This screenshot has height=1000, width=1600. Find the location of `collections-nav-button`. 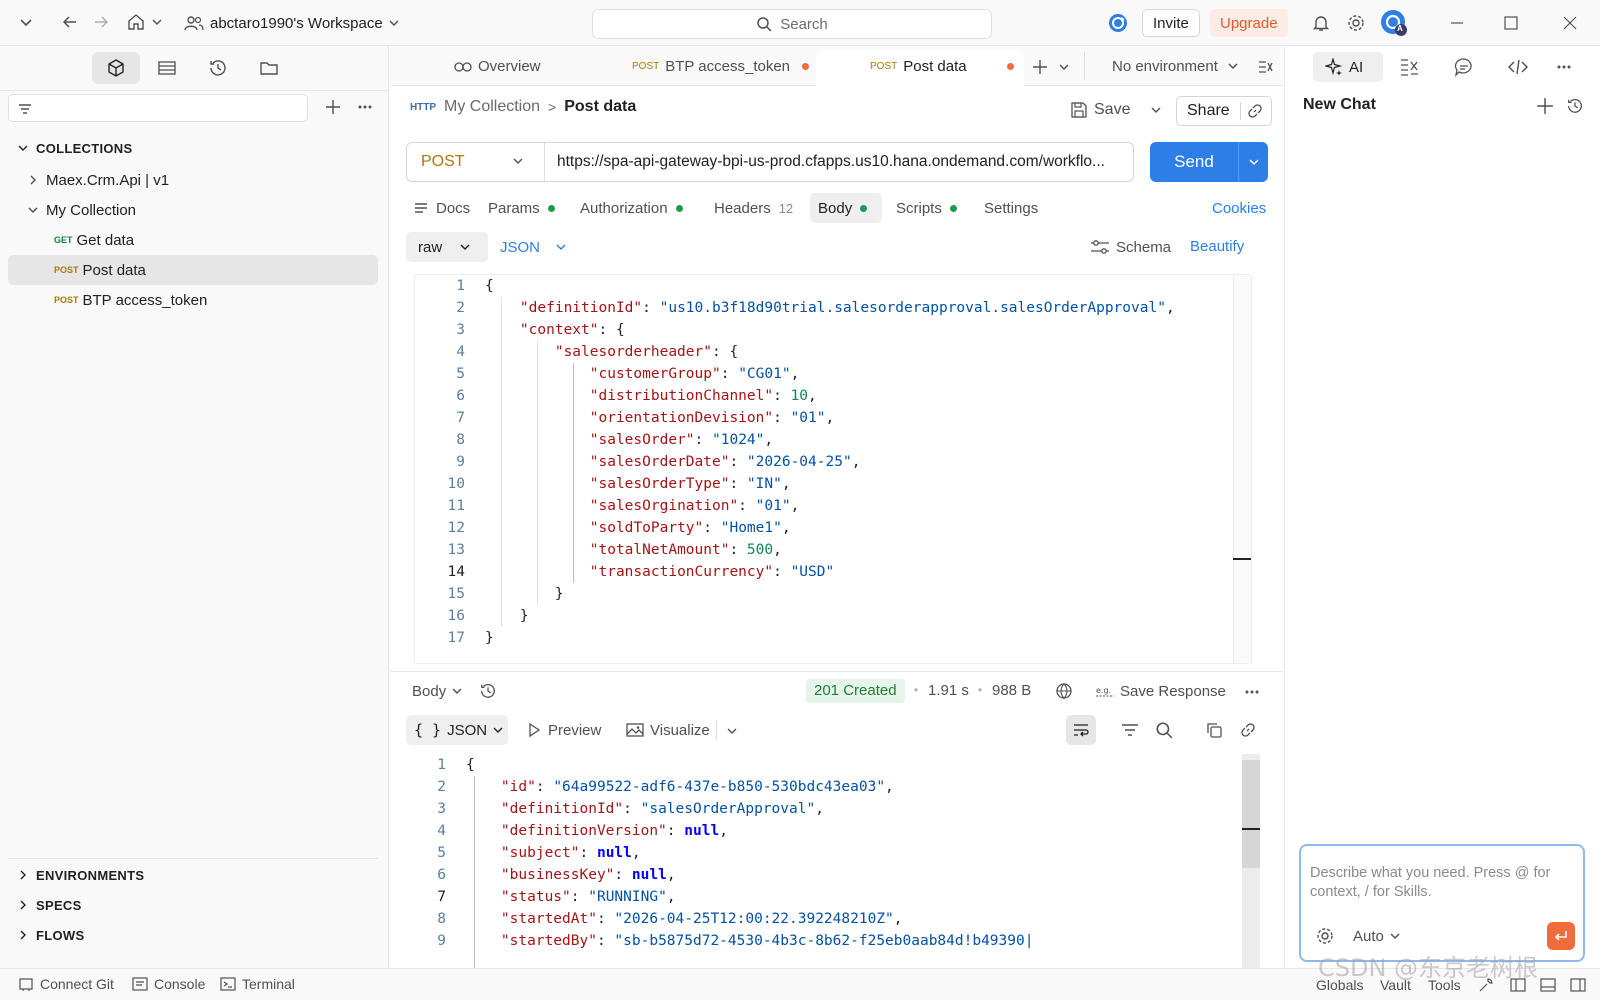

collections-nav-button is located at coordinates (116, 68).